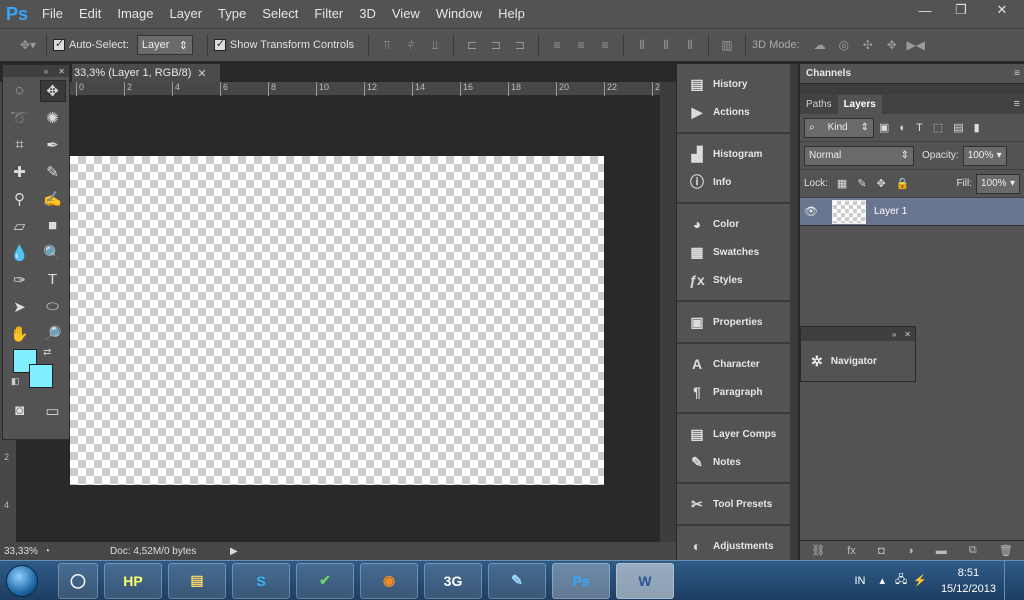 The image size is (1024, 600). What do you see at coordinates (36, 71) in the screenshot?
I see `tools-panel-header: « ✕` at bounding box center [36, 71].